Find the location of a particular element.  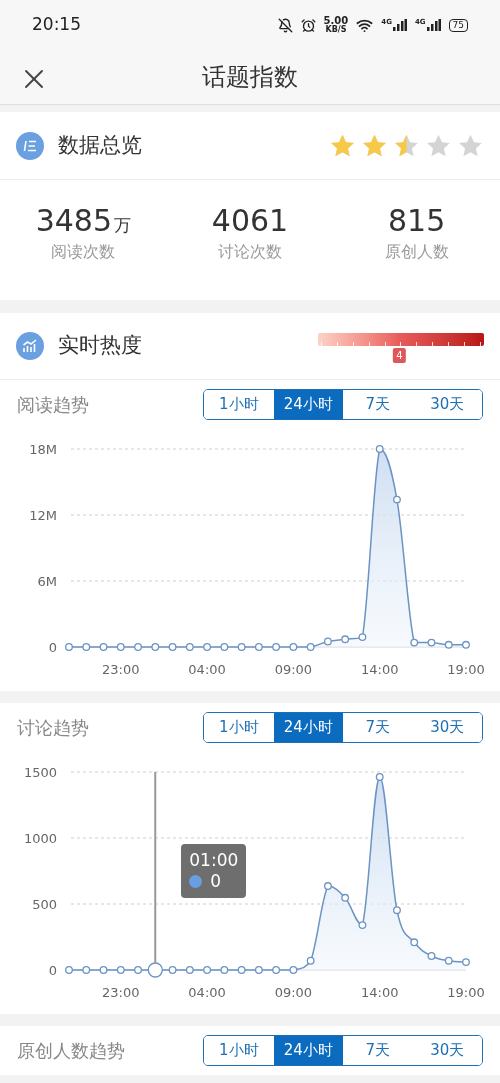

y-axis-label: 500 is located at coordinates (44, 904).